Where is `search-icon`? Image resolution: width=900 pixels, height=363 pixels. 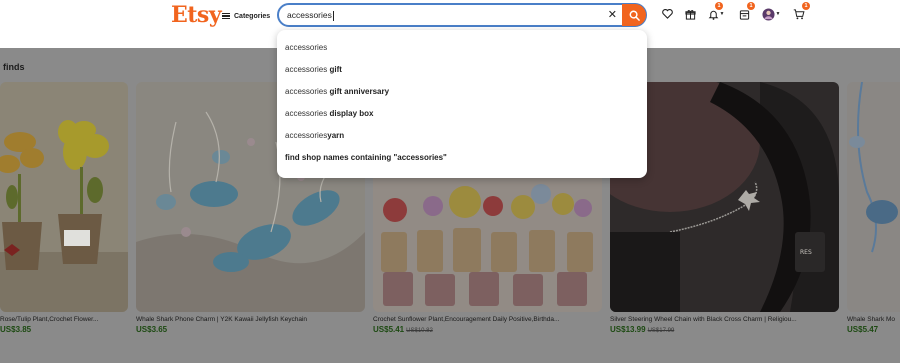
search-icon is located at coordinates (634, 15).